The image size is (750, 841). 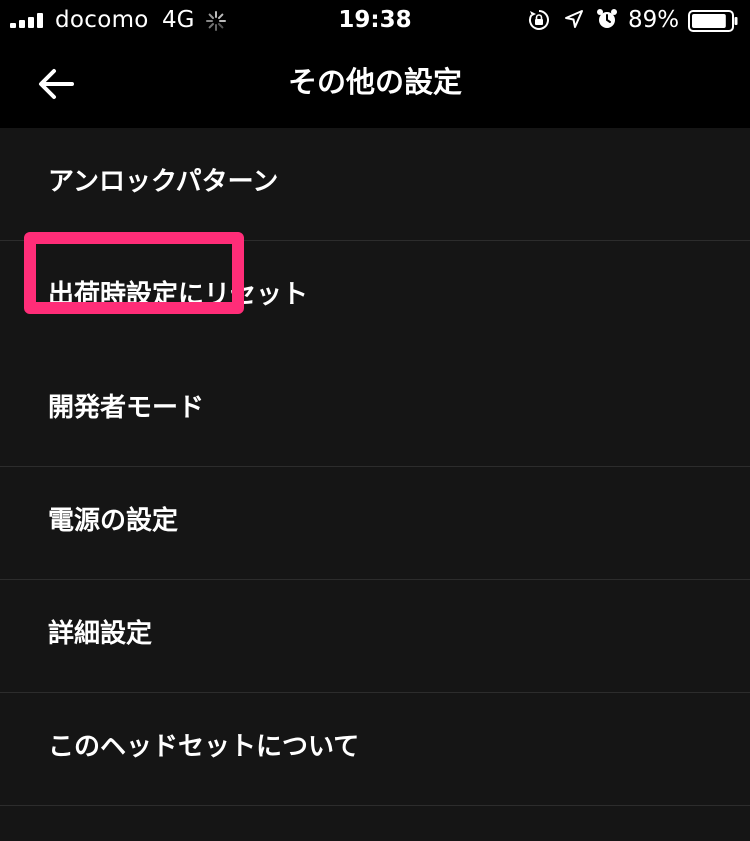 I want to click on back-button, so click(x=56, y=84).